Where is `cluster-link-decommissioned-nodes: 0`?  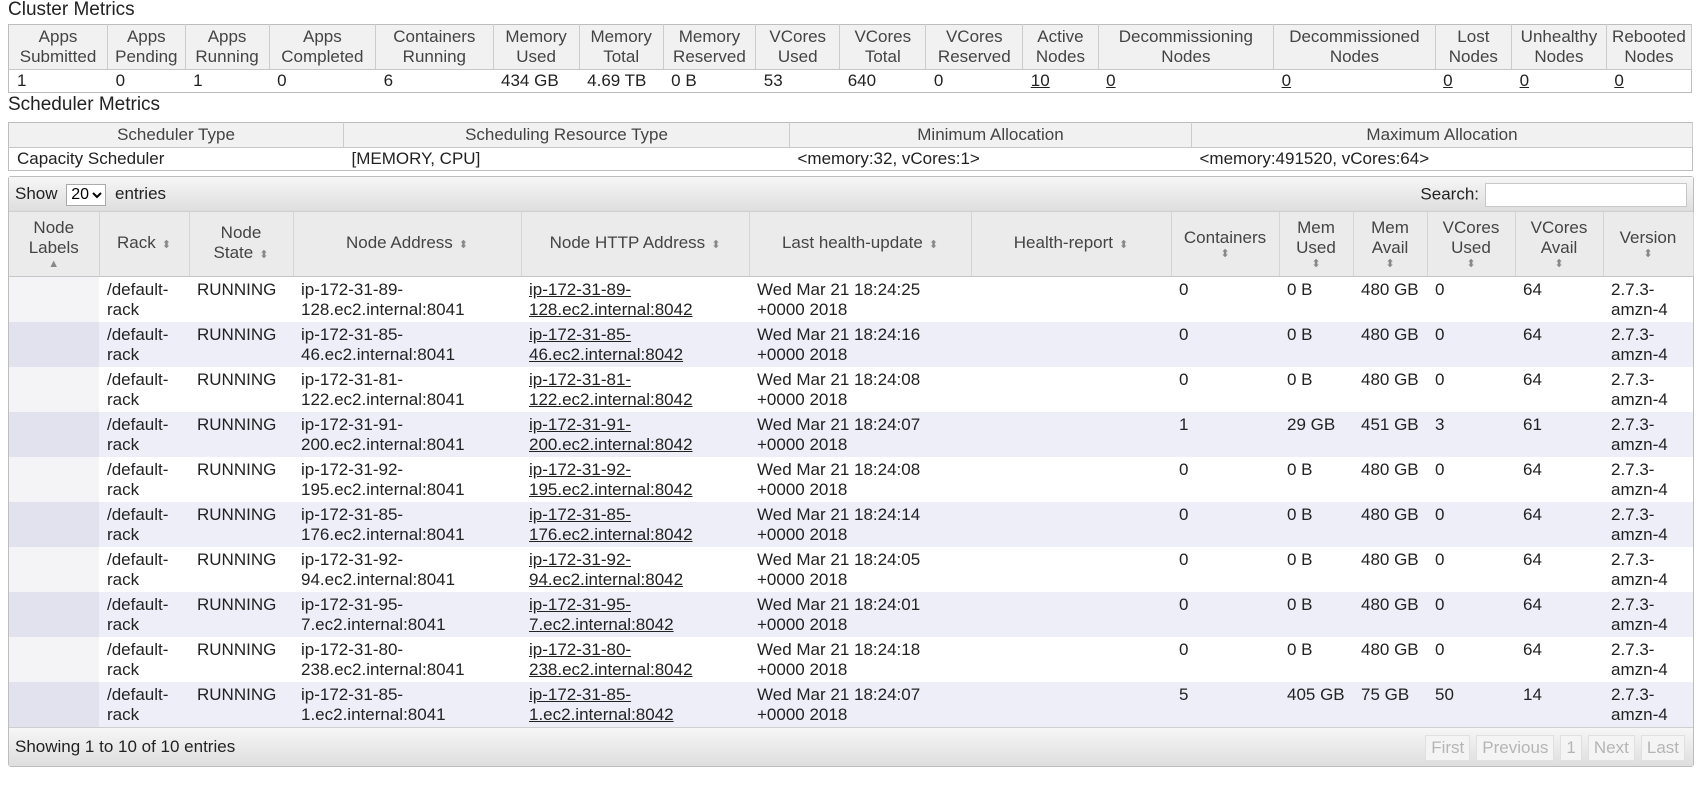 cluster-link-decommissioned-nodes: 0 is located at coordinates (1286, 80).